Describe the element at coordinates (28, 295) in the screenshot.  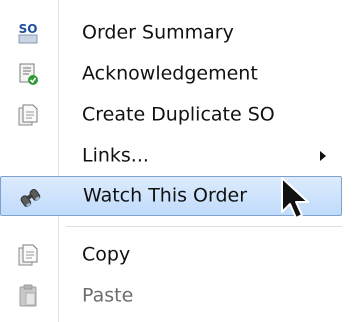
I see `paste-icon` at that location.